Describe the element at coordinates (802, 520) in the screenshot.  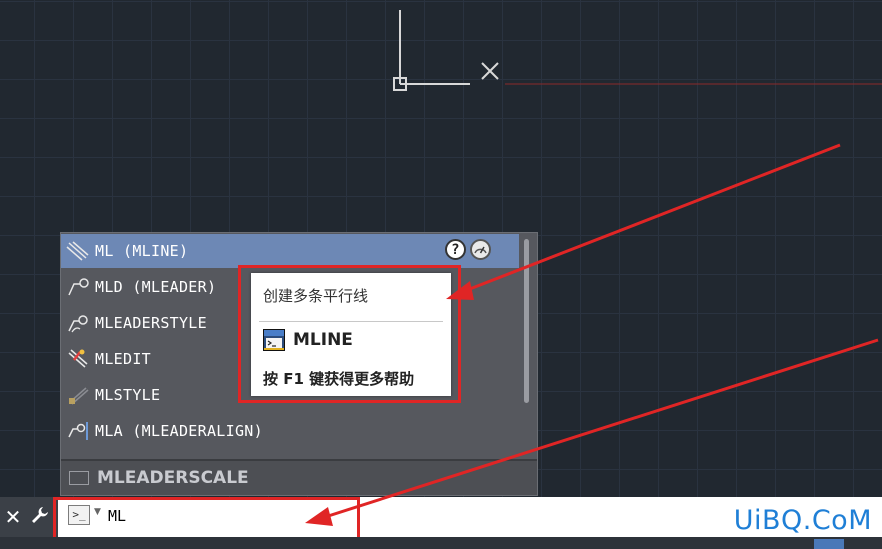
I see `watermark-text: UiBQ.CoM` at that location.